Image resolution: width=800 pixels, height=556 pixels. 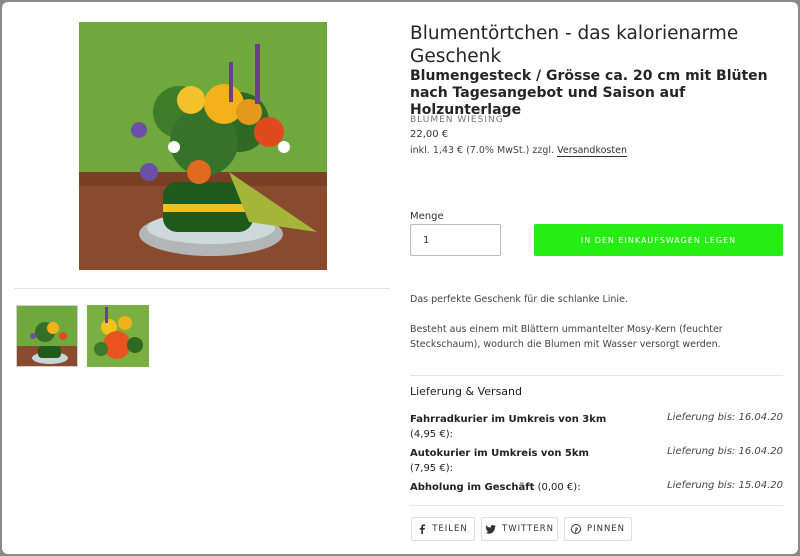 I want to click on delivery-option-price: (4,95 €):, so click(x=431, y=434).